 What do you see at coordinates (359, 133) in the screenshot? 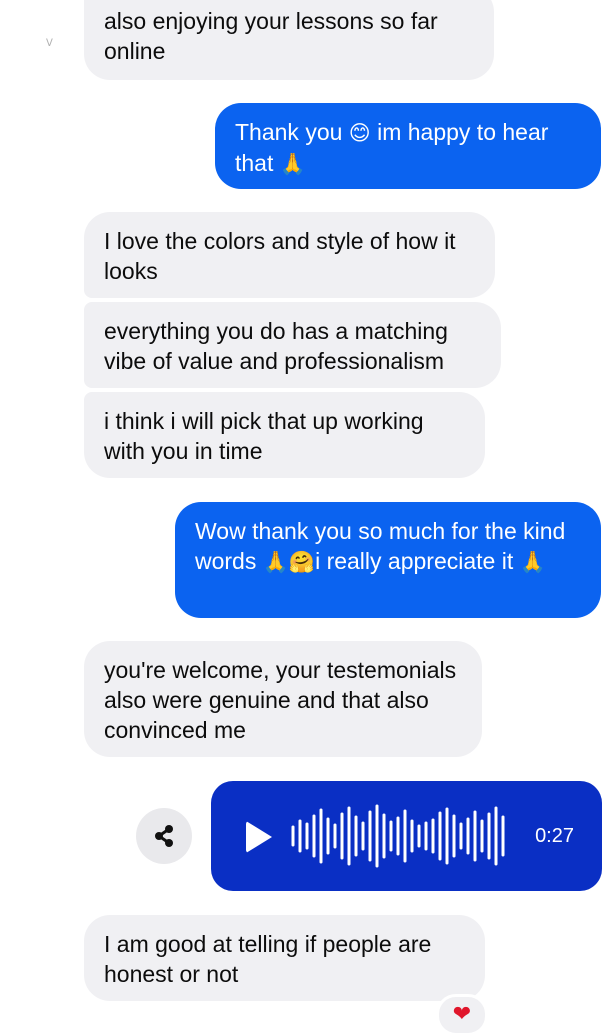
I see `smiling-emoji-icon: 😊` at bounding box center [359, 133].